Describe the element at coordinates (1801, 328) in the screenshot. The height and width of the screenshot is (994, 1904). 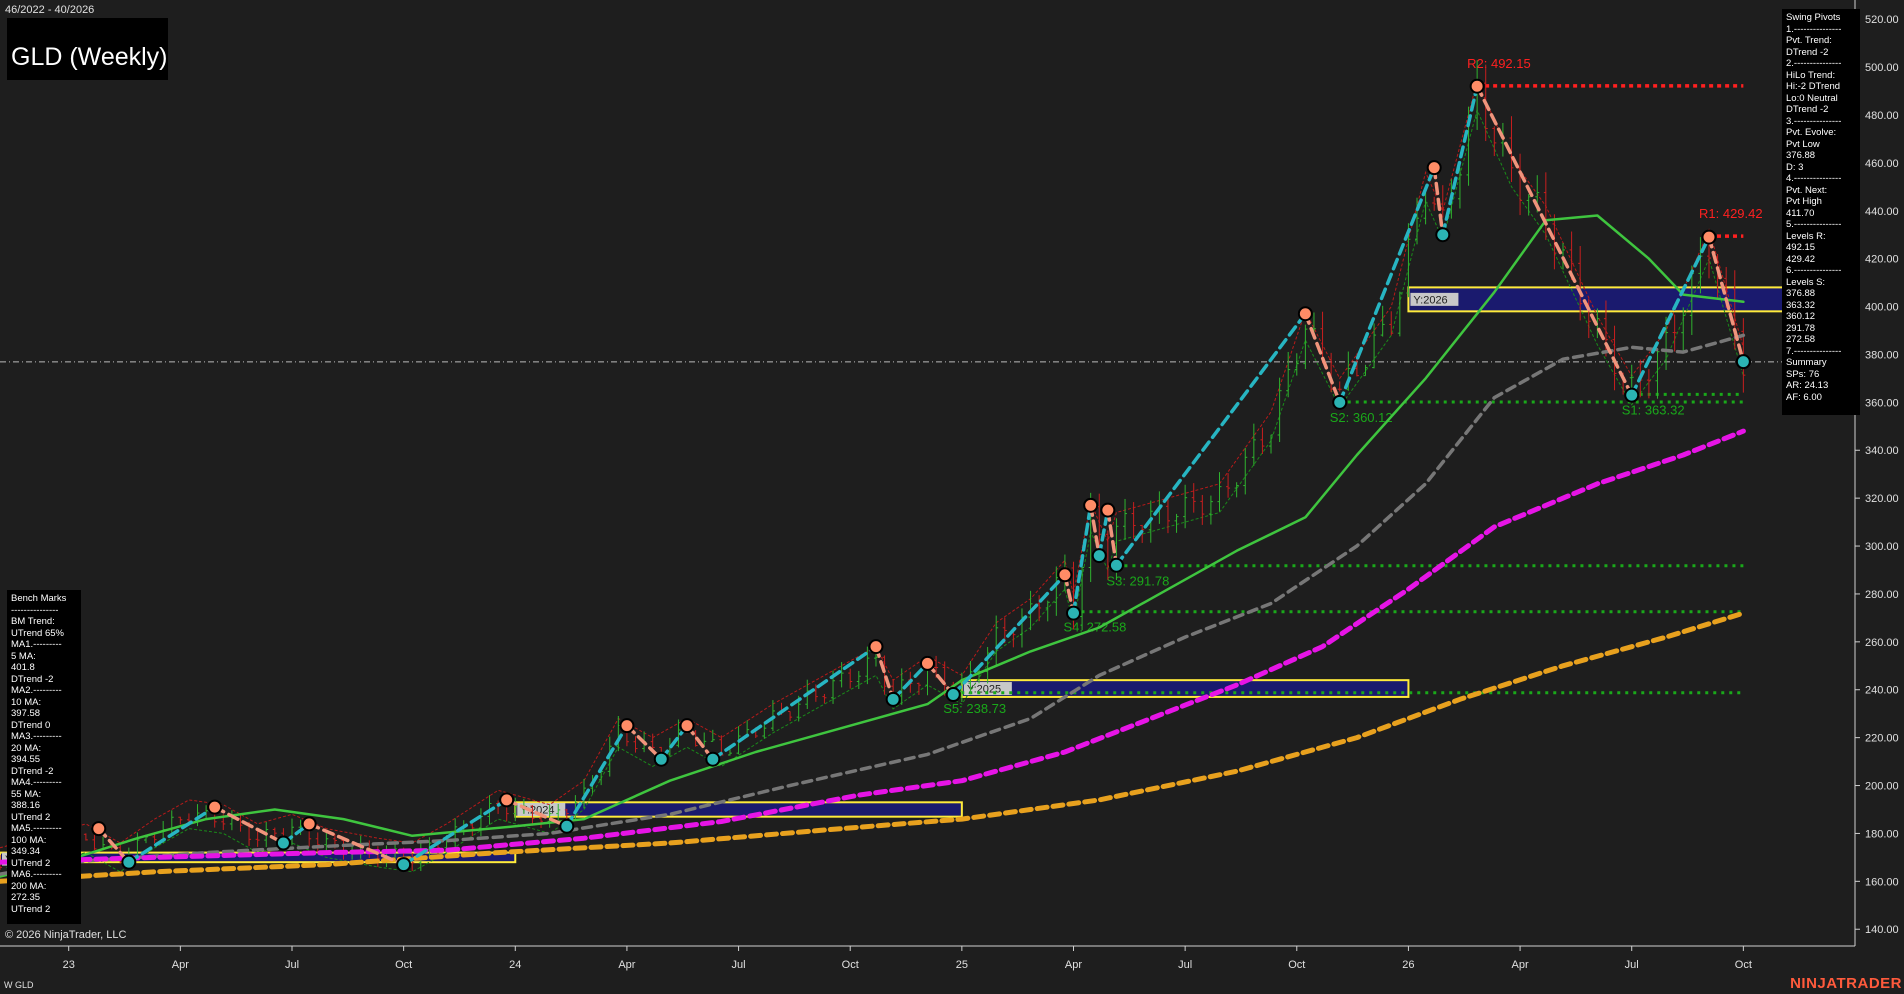
I see `swing-pivots-line: 291.78` at that location.